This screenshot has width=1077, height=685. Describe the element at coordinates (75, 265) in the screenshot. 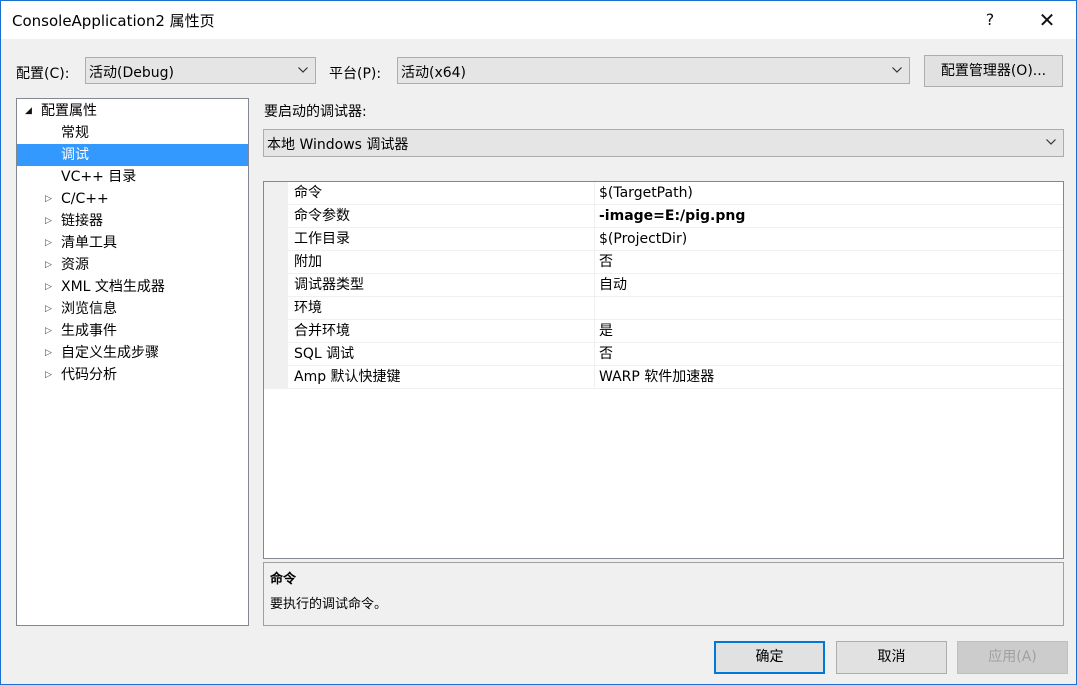

I see `tree-item-label: 资源` at that location.